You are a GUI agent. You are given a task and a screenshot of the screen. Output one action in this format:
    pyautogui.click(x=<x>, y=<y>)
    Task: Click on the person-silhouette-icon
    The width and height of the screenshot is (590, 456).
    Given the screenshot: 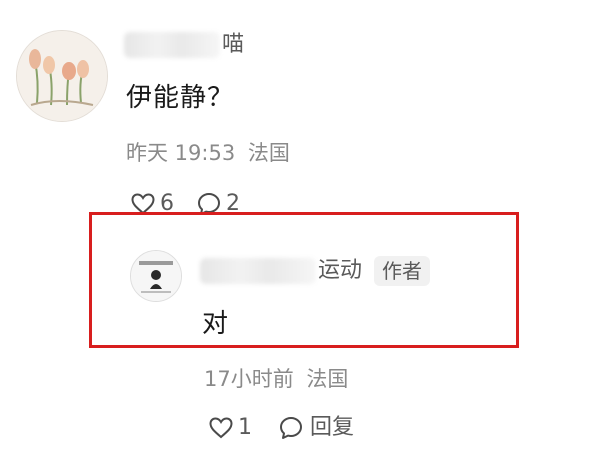 What is the action you would take?
    pyautogui.click(x=156, y=276)
    